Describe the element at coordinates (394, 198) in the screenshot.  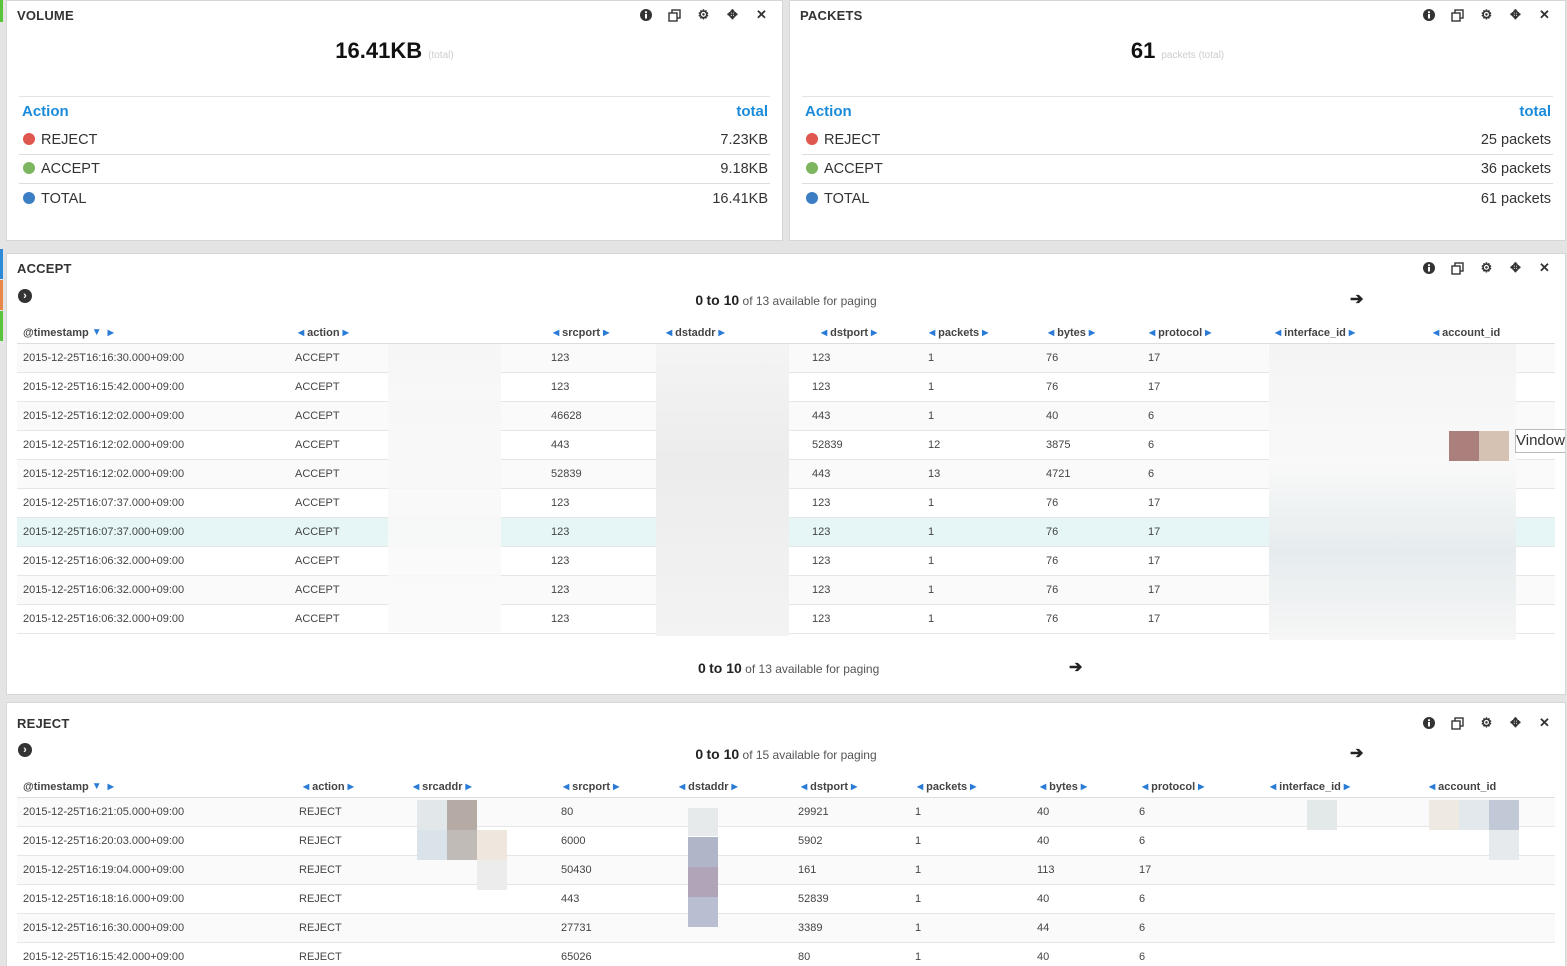
I see `summary-row-total: TOTAL 16.41KB` at that location.